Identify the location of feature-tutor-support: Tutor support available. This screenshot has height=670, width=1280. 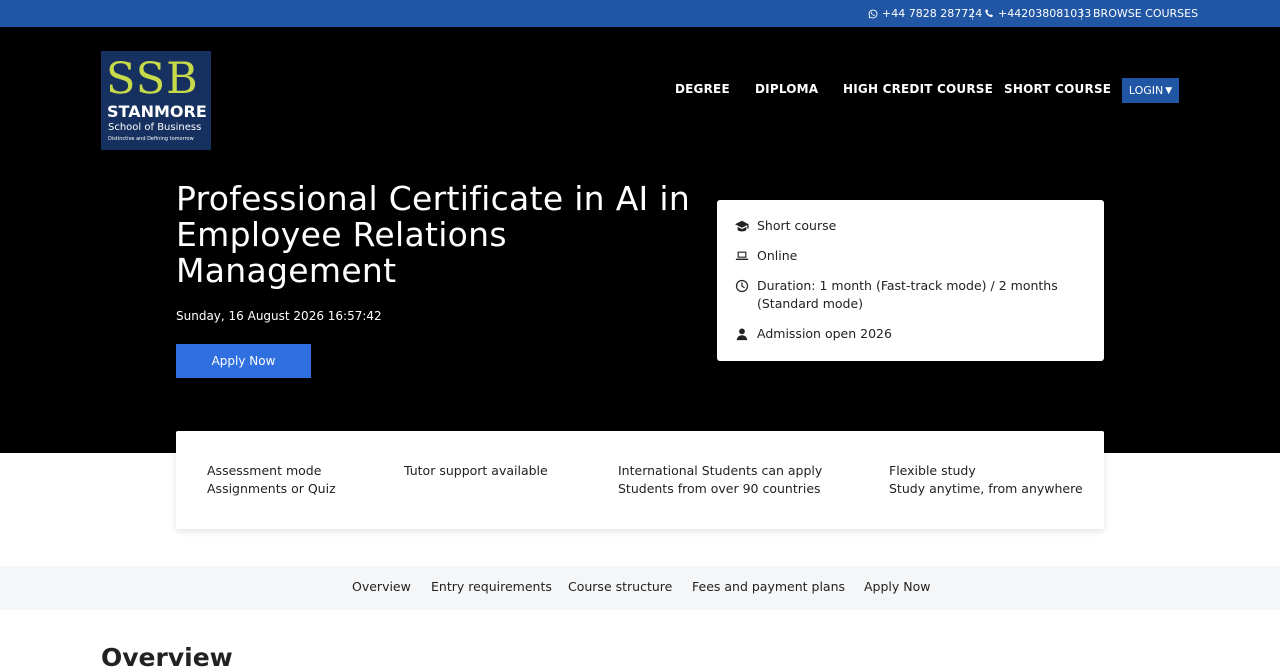
(476, 471).